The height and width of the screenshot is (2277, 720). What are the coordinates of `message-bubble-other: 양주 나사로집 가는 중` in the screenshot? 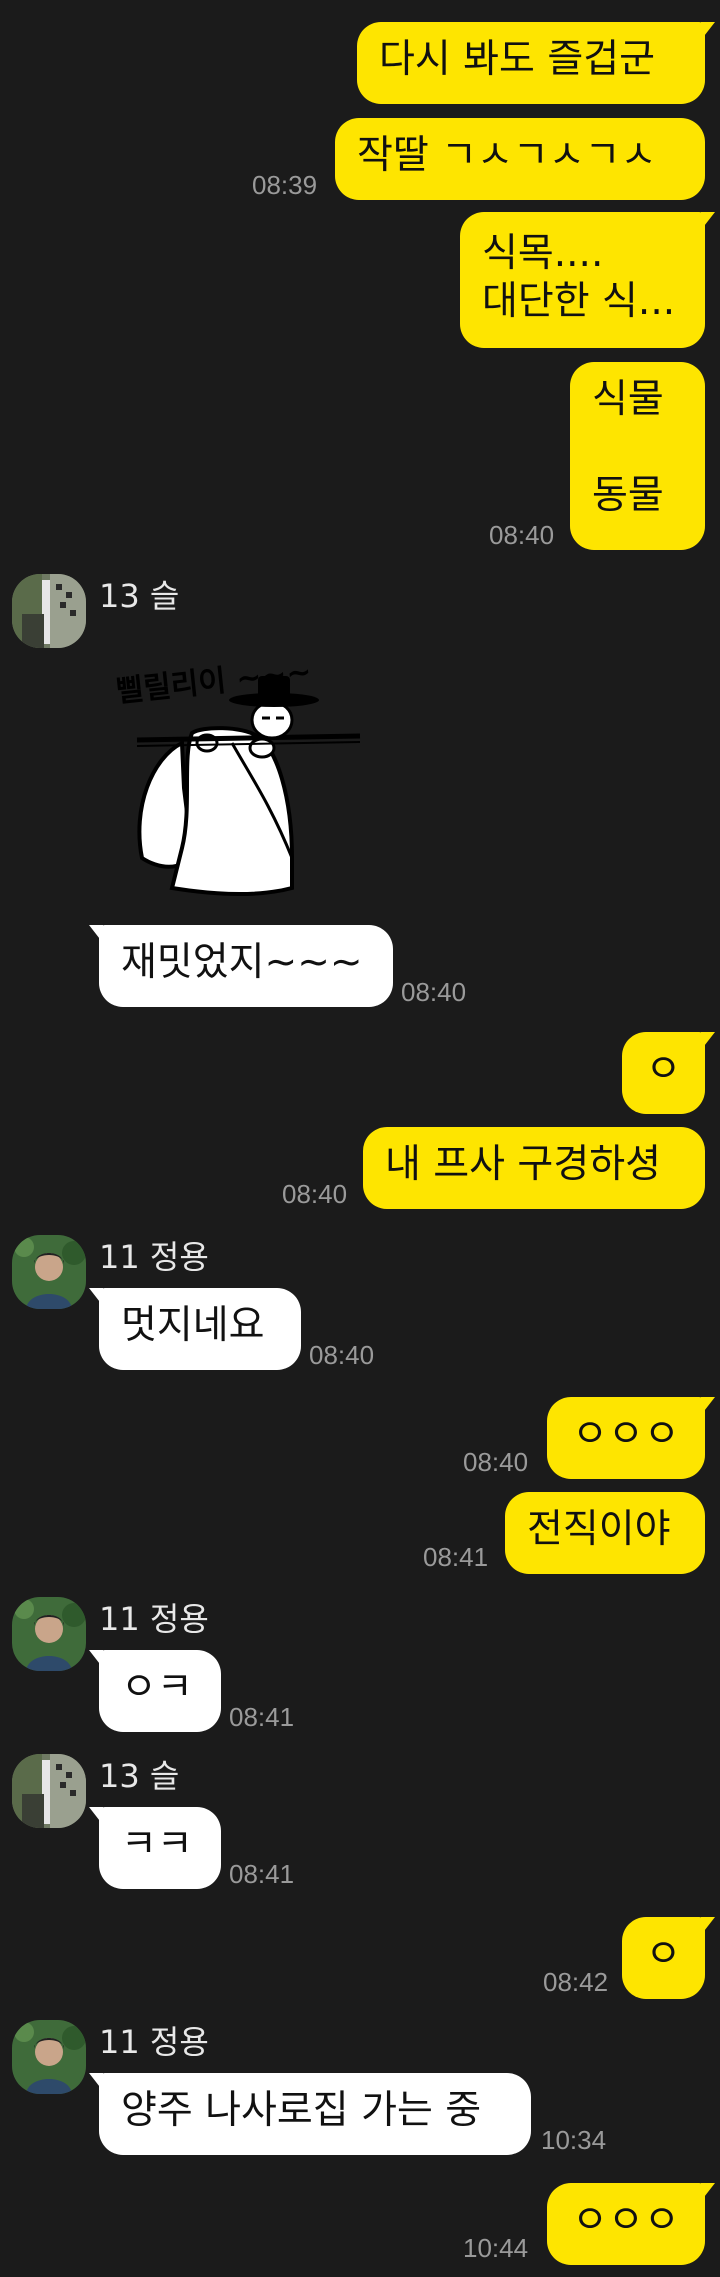 It's located at (310, 2114).